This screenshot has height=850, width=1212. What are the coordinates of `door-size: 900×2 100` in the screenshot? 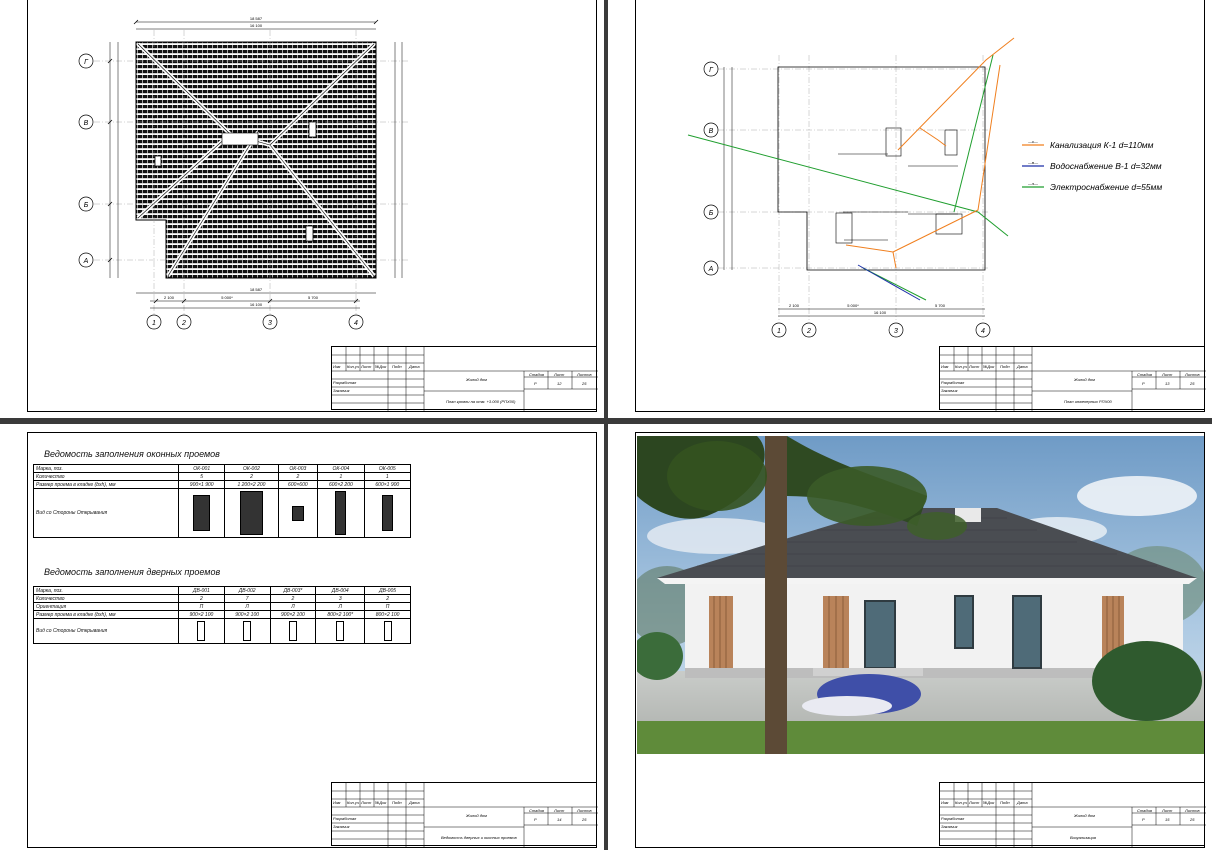 It's located at (247, 614).